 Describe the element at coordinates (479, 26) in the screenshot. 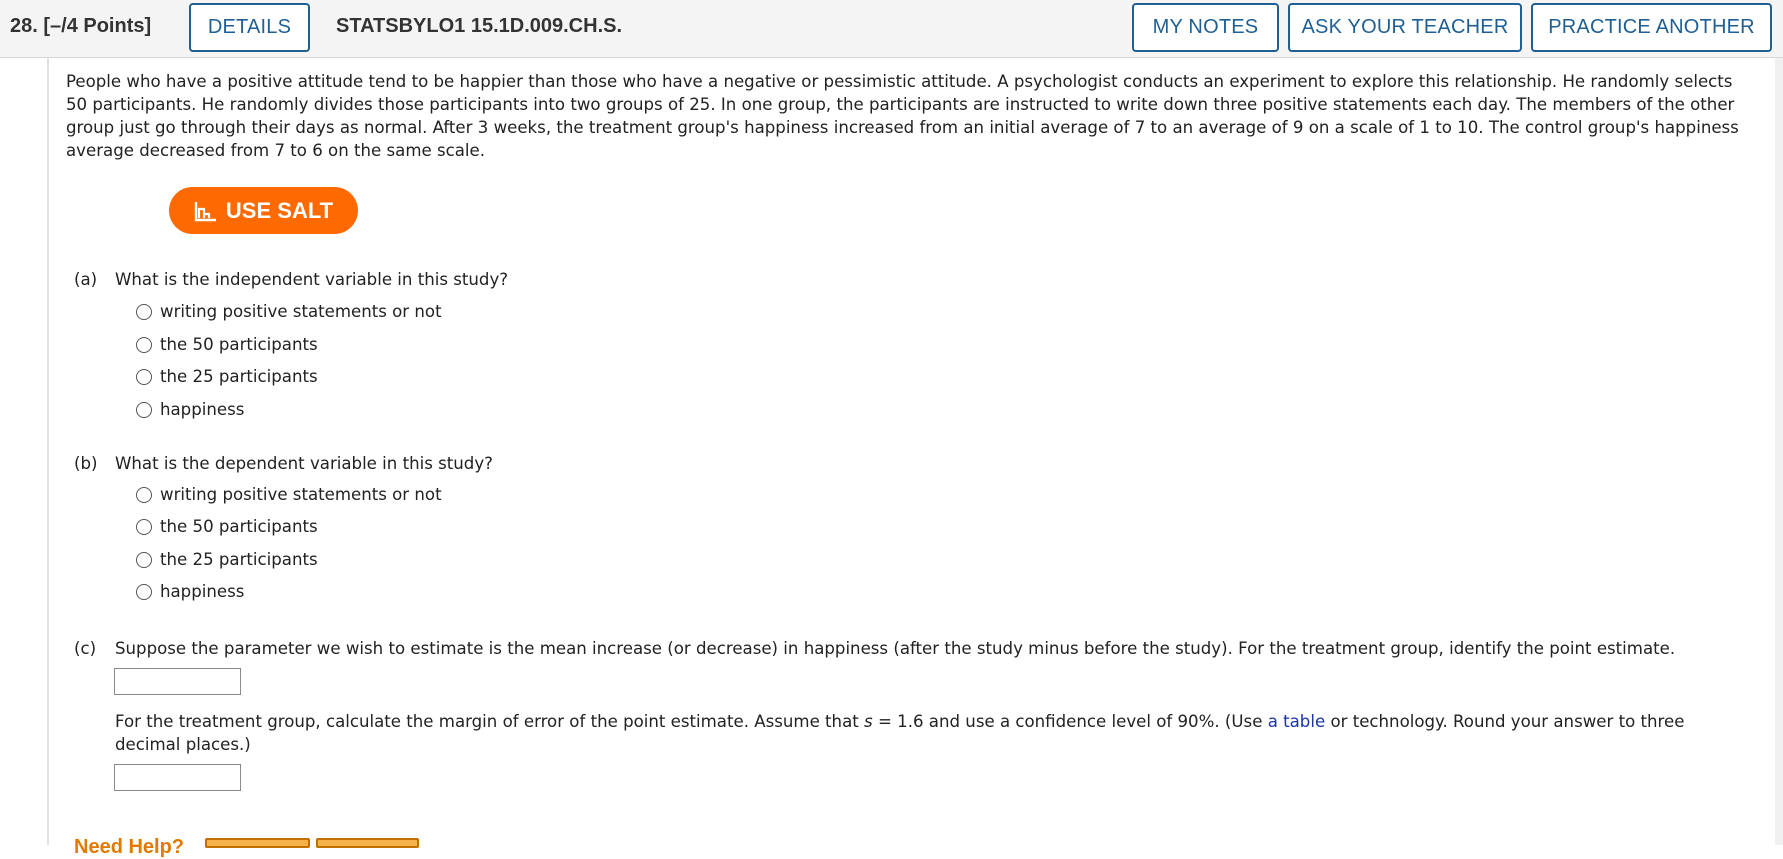

I see `question-id: STATSBYLO1 15.1D.009.CH.S.` at that location.